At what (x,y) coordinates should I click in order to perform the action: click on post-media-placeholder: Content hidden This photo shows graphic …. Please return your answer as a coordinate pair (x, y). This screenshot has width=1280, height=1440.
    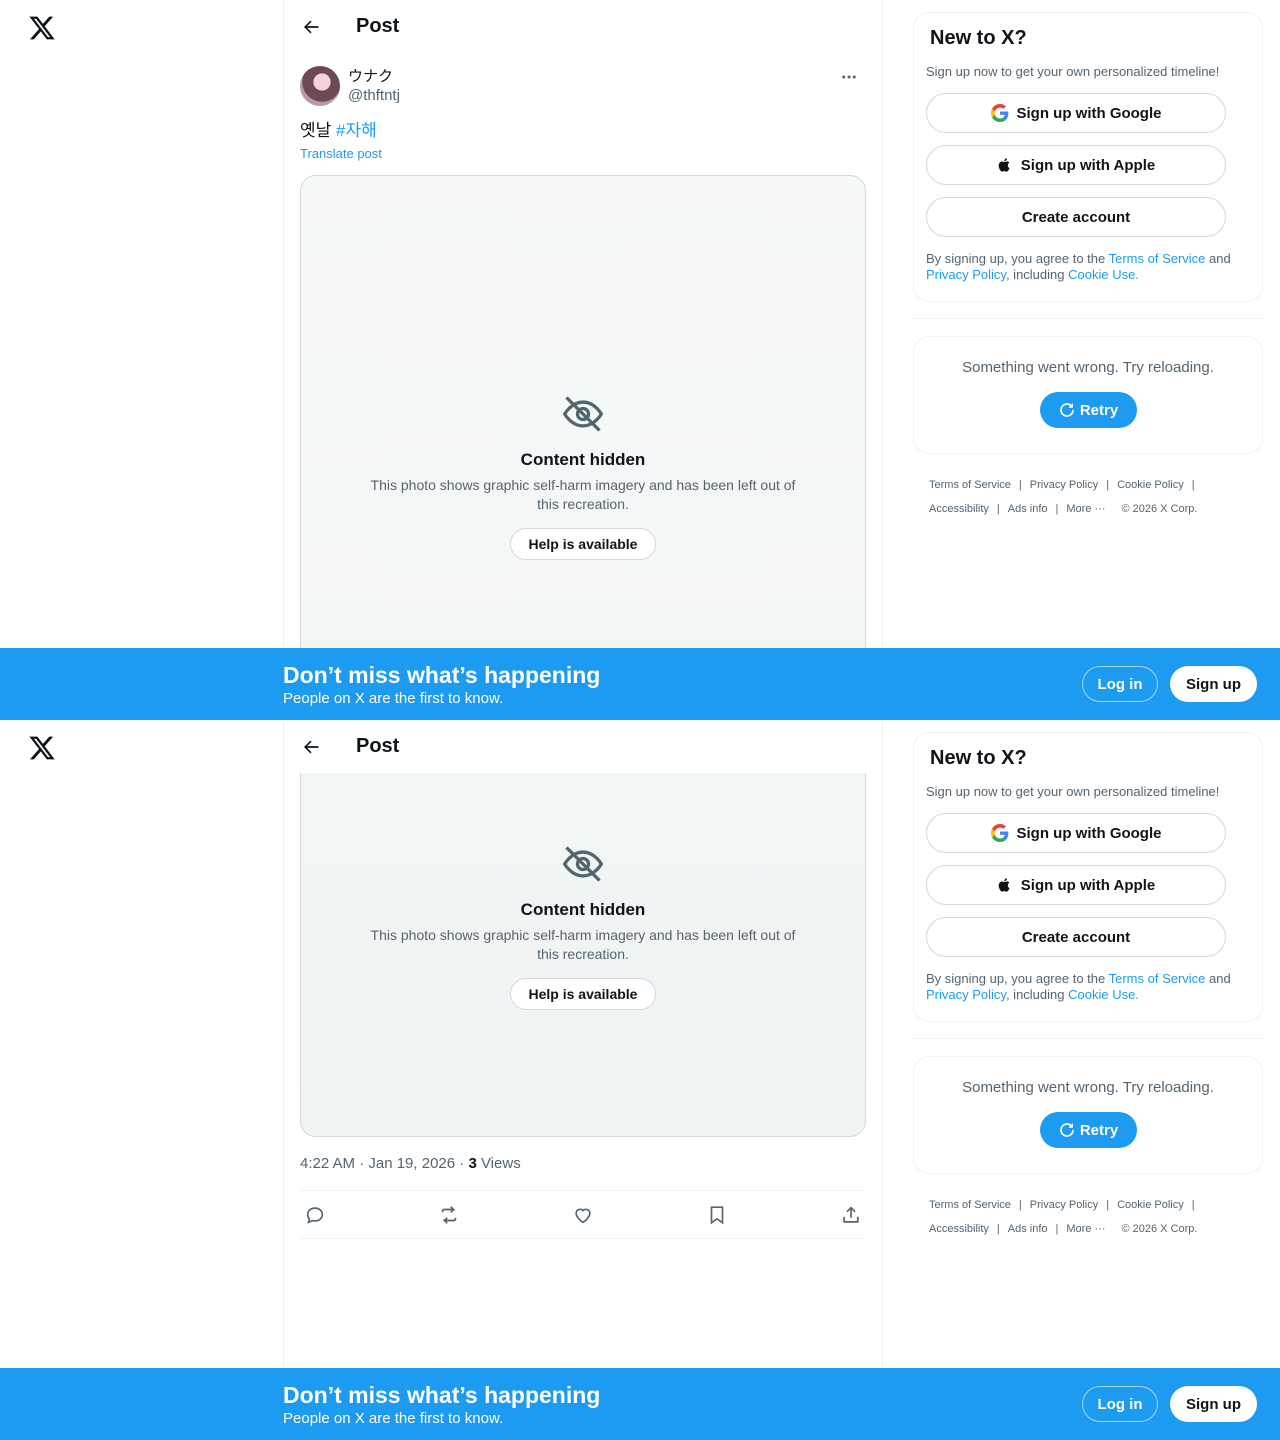
    Looking at the image, I should click on (583, 928).